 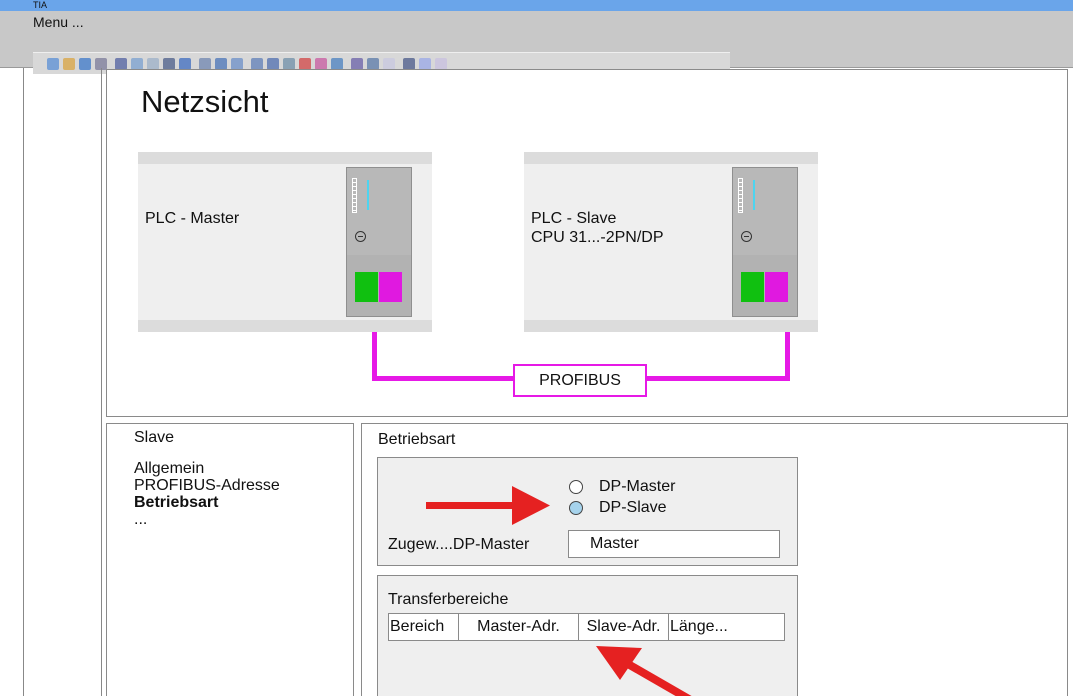 What do you see at coordinates (441, 63) in the screenshot?
I see `window-icon` at bounding box center [441, 63].